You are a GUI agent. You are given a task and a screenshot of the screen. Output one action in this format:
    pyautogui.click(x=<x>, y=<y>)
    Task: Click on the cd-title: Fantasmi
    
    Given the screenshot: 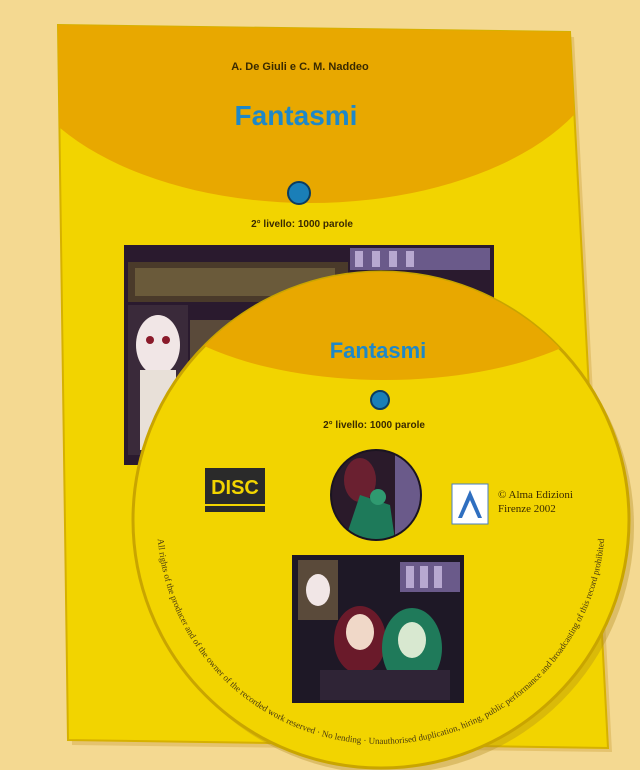 What is the action you would take?
    pyautogui.click(x=378, y=350)
    